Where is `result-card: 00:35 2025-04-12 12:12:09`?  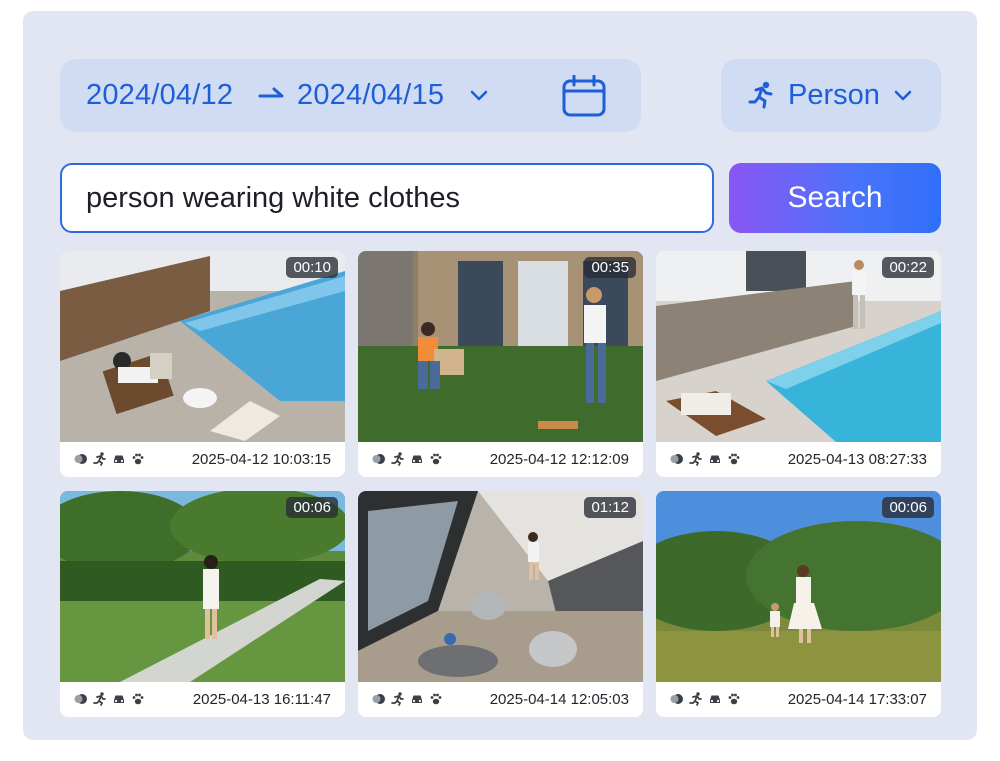 result-card: 00:35 2025-04-12 12:12:09 is located at coordinates (500, 364).